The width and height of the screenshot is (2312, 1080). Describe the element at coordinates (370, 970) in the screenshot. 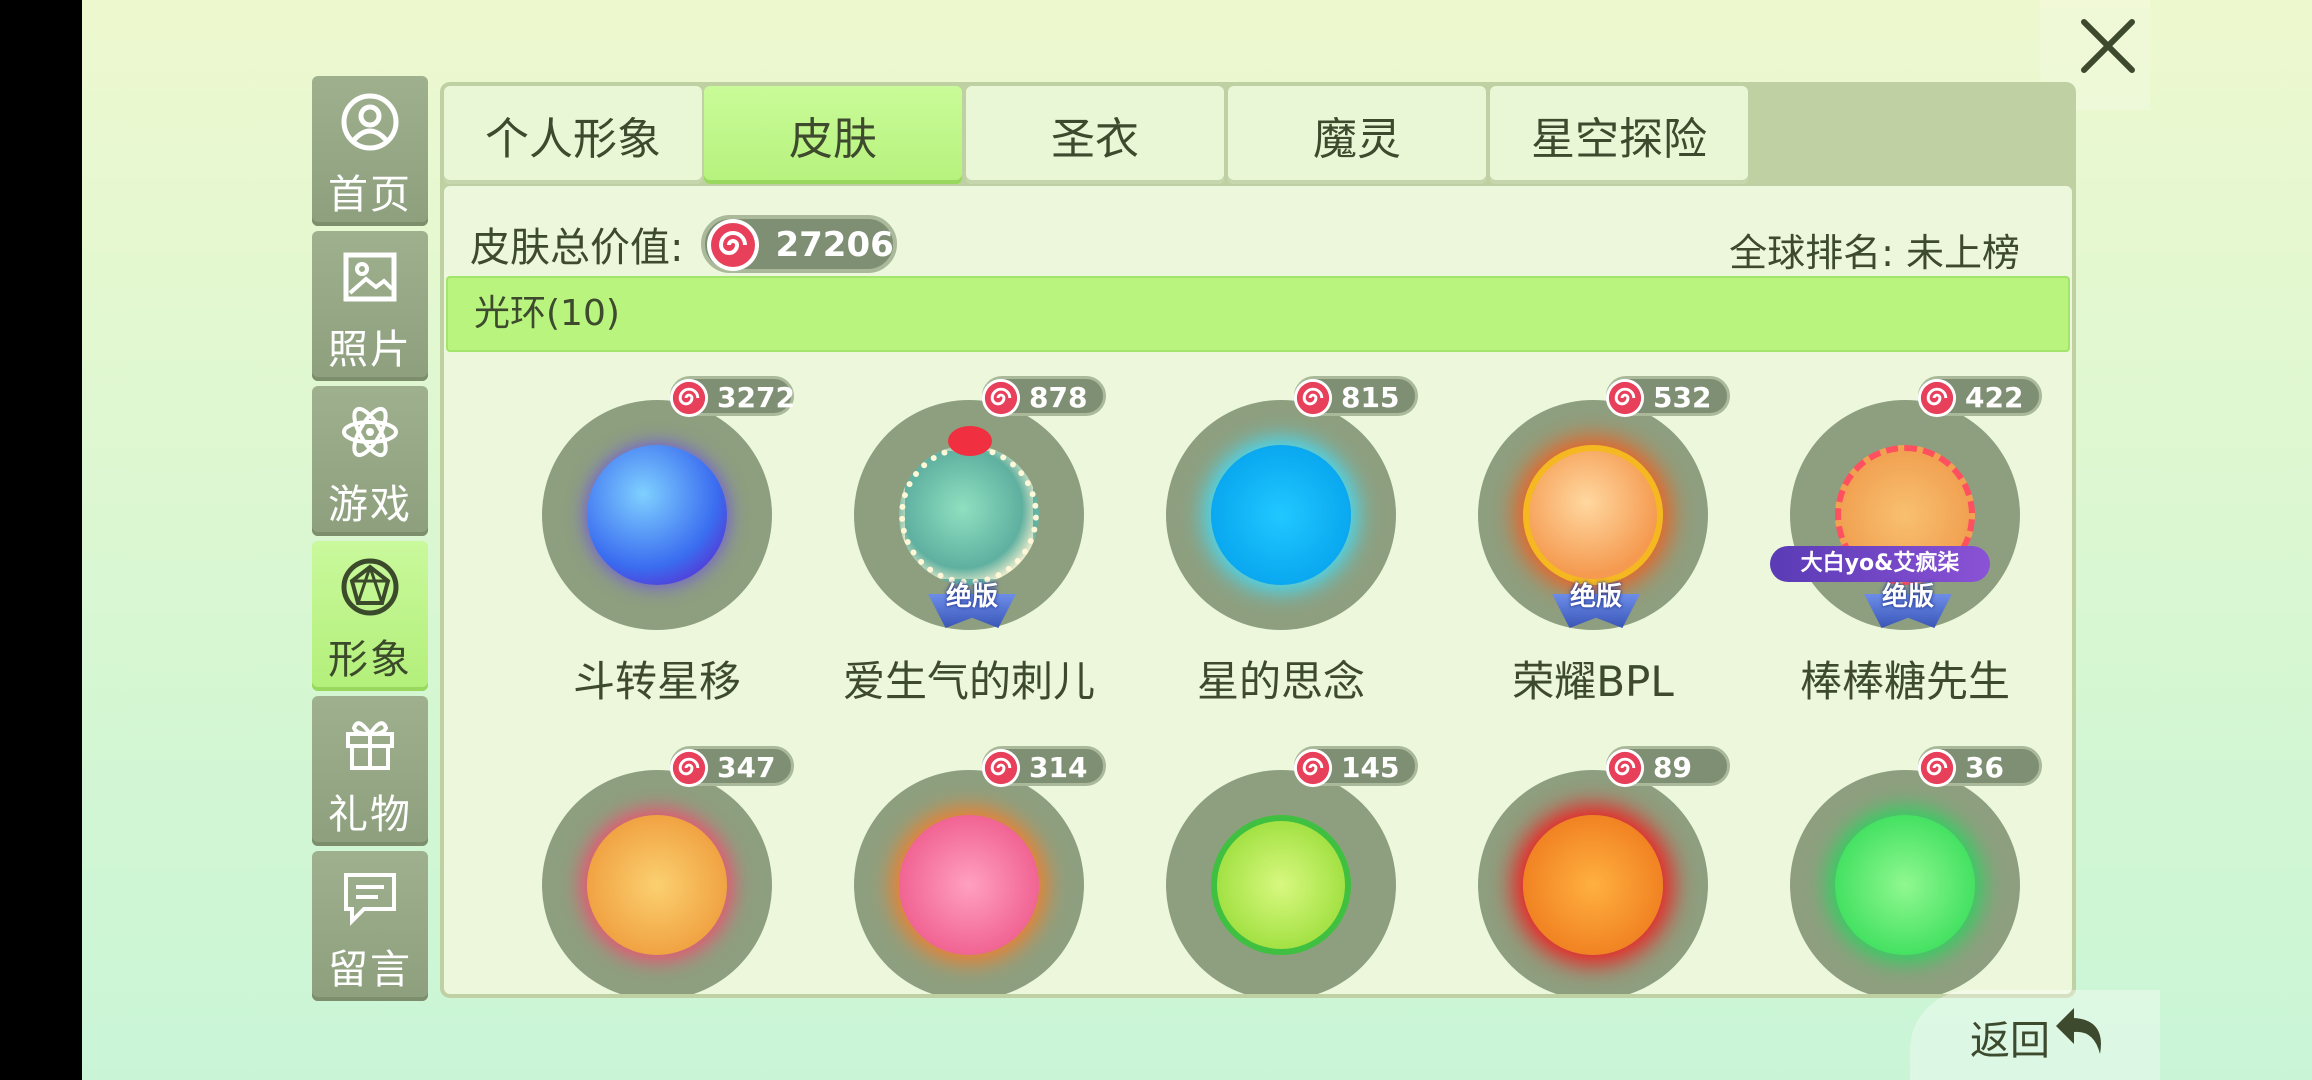

I see `sidebar-item-label: 留言` at that location.